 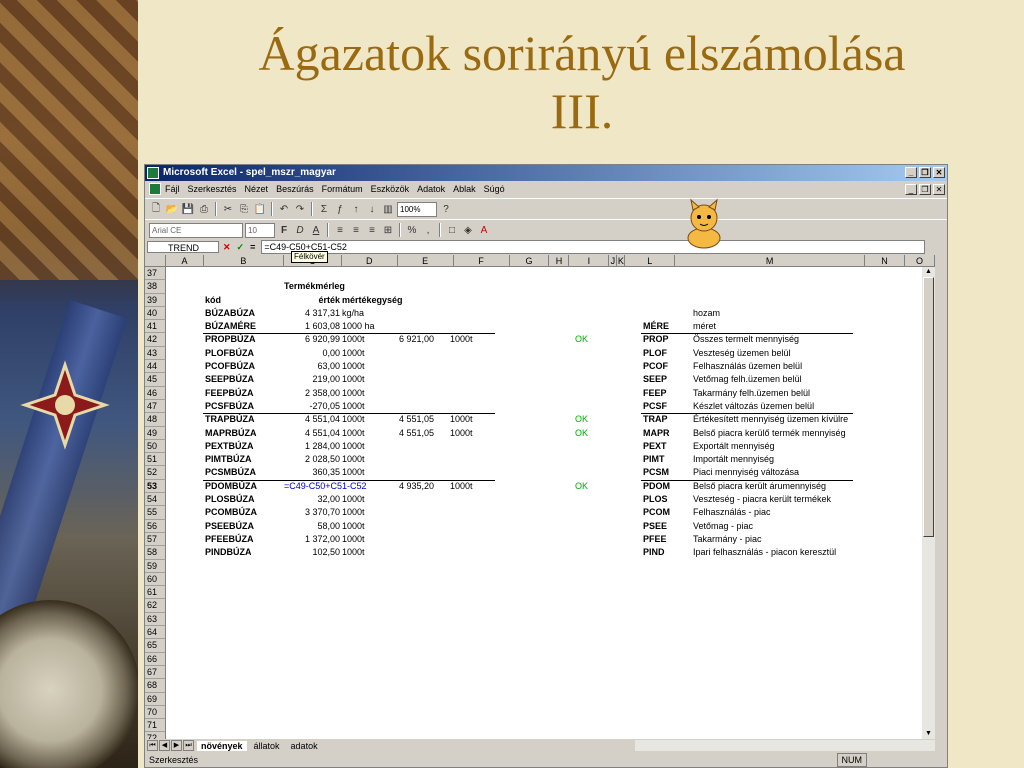 What do you see at coordinates (312, 393) in the screenshot?
I see `cell-c: 2 358,00` at bounding box center [312, 393].